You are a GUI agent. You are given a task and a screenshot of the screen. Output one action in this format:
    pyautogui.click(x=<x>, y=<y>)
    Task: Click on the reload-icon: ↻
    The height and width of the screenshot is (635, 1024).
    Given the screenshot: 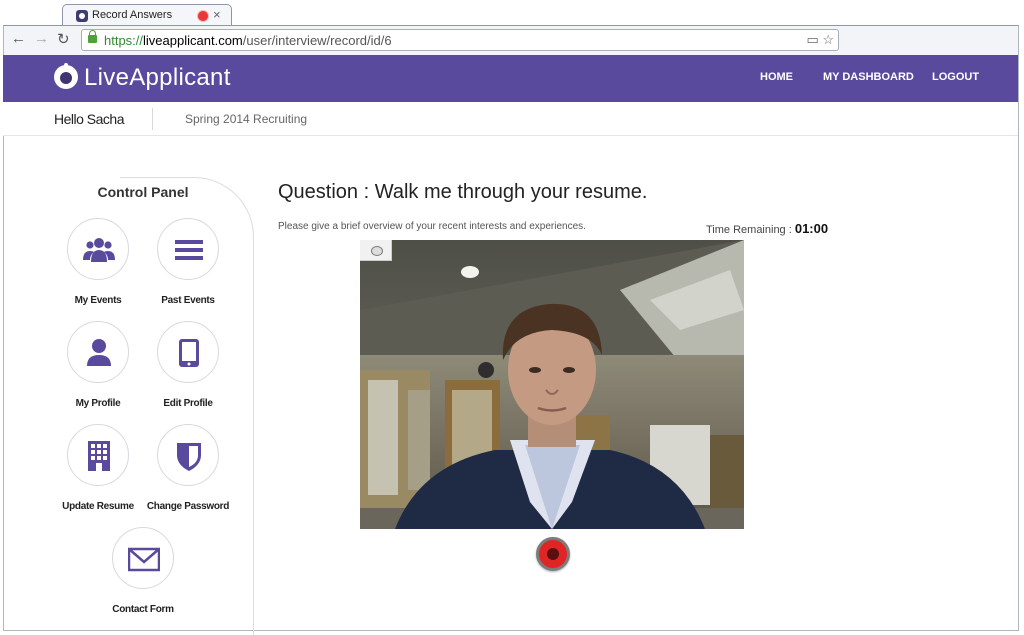 What is the action you would take?
    pyautogui.click(x=63, y=39)
    